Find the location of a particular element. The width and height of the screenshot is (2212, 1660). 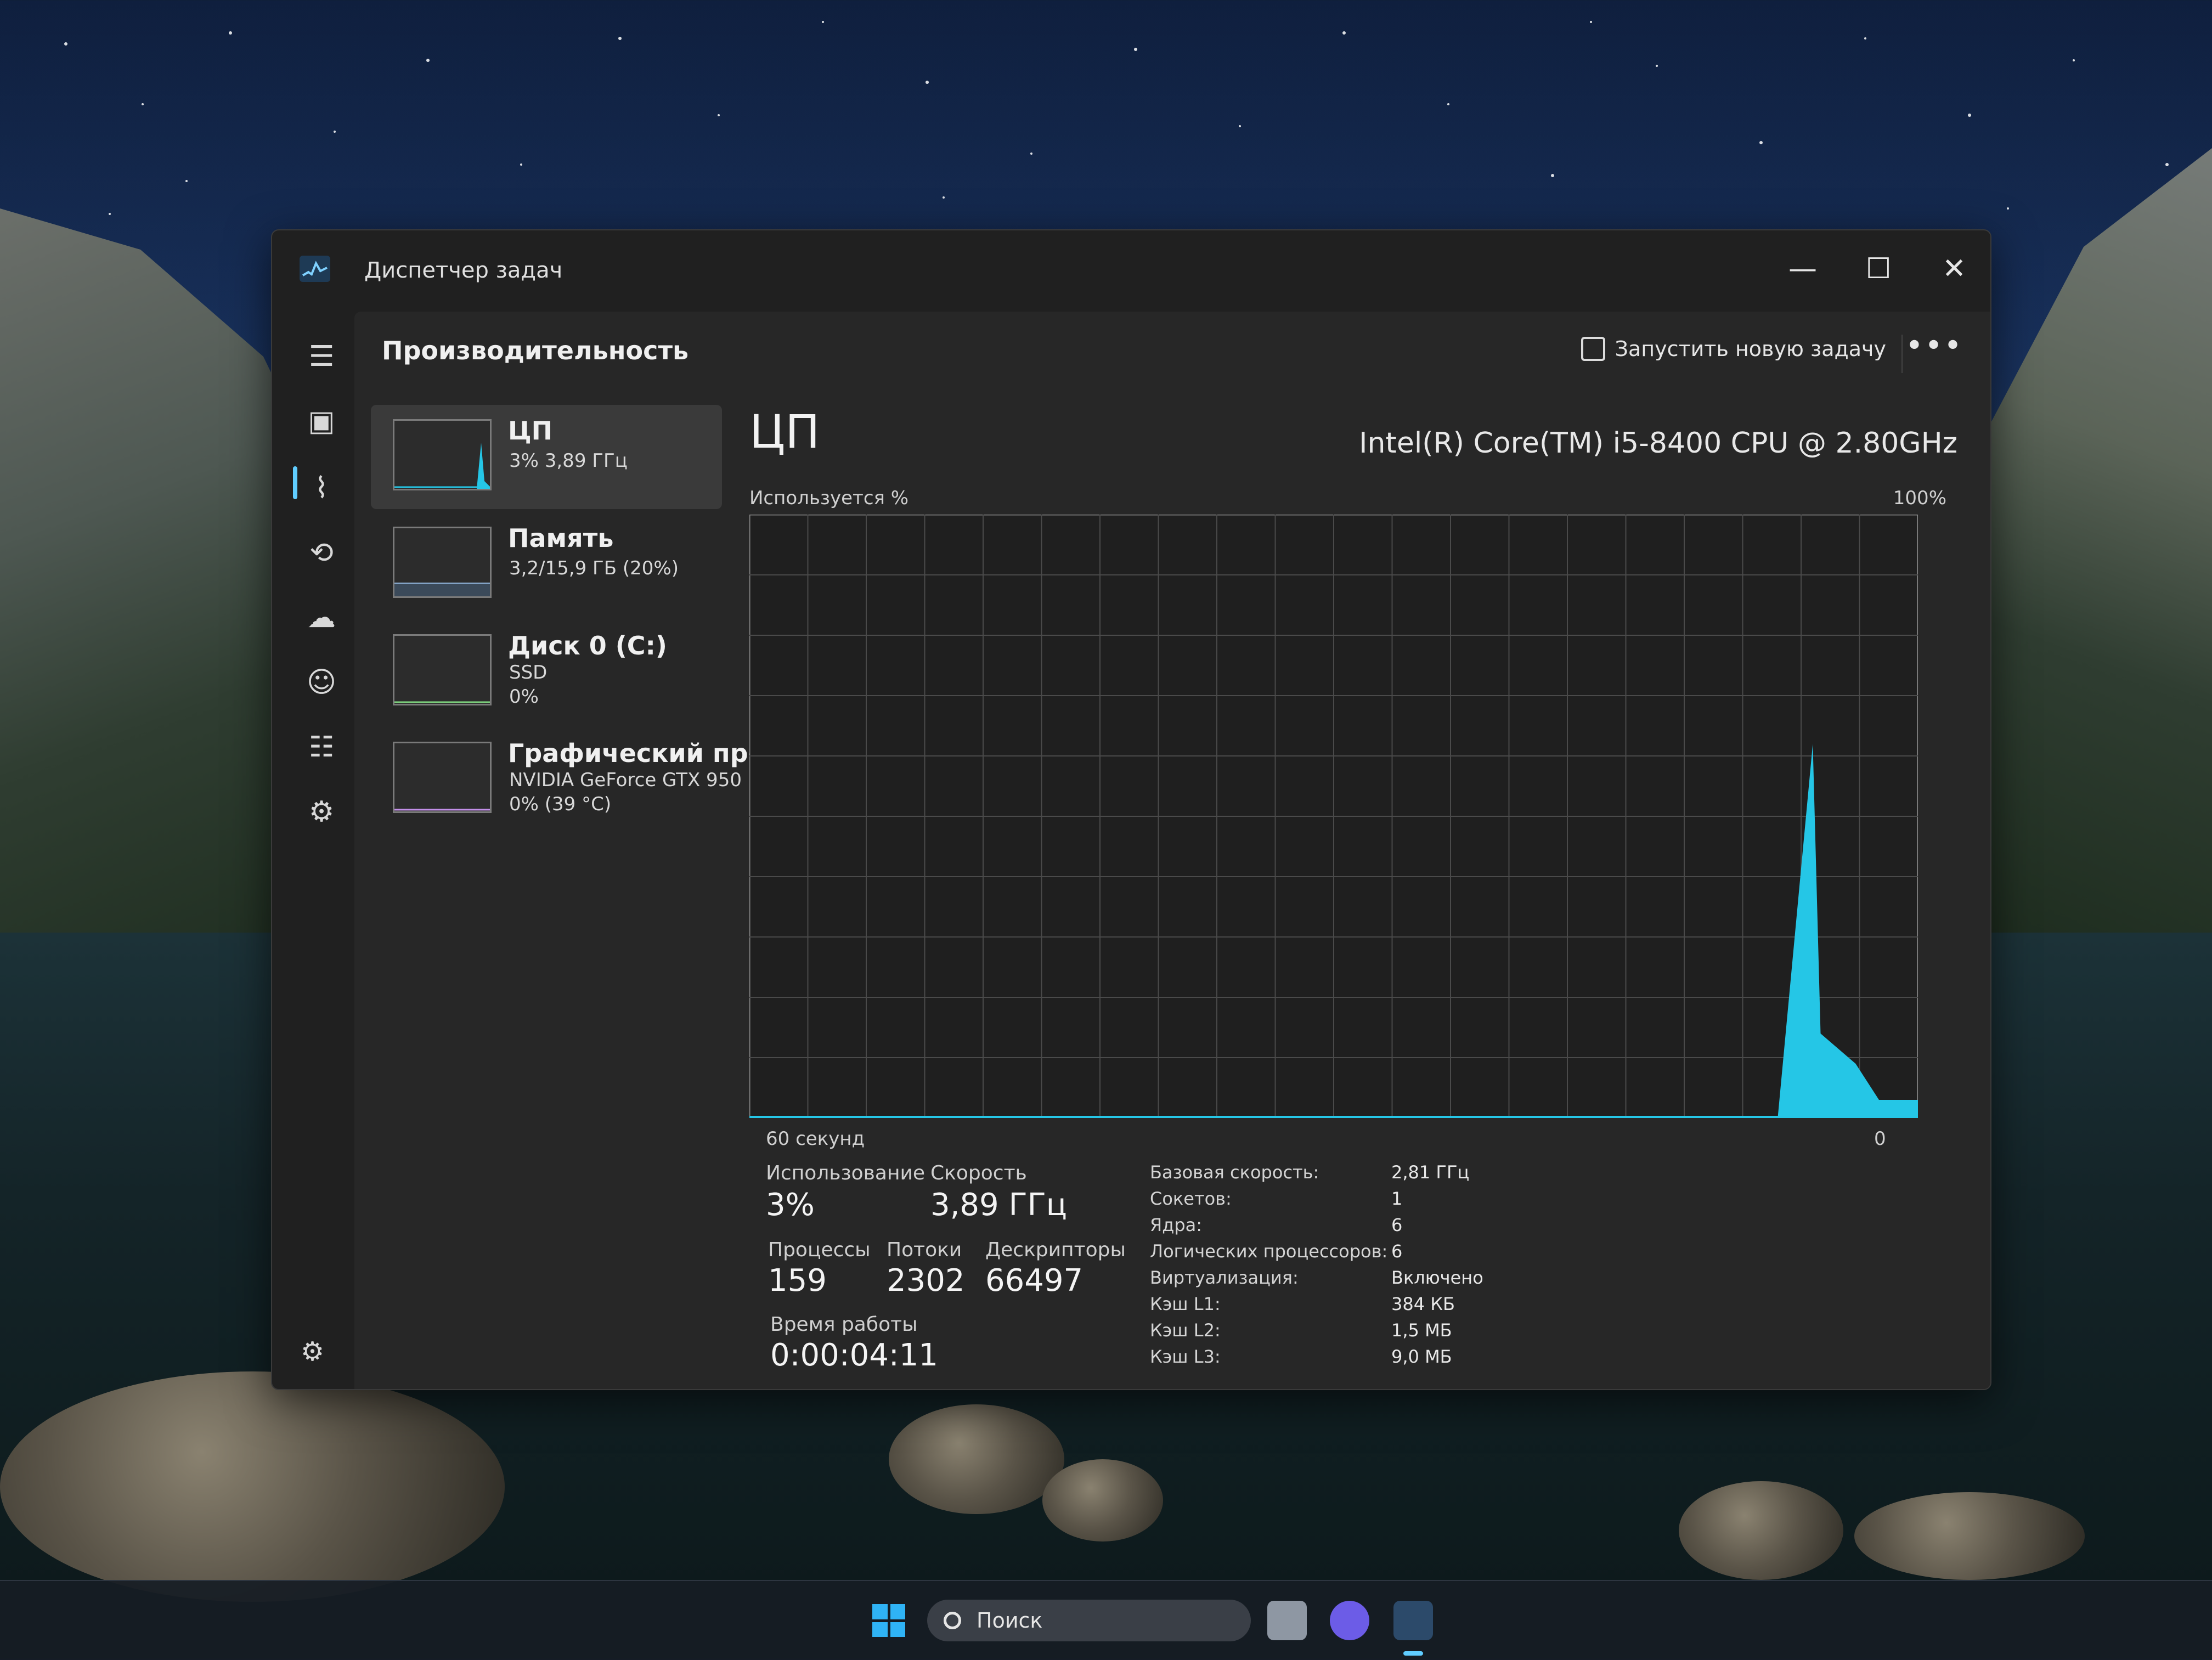

cpu-thumbnail is located at coordinates (442, 454).